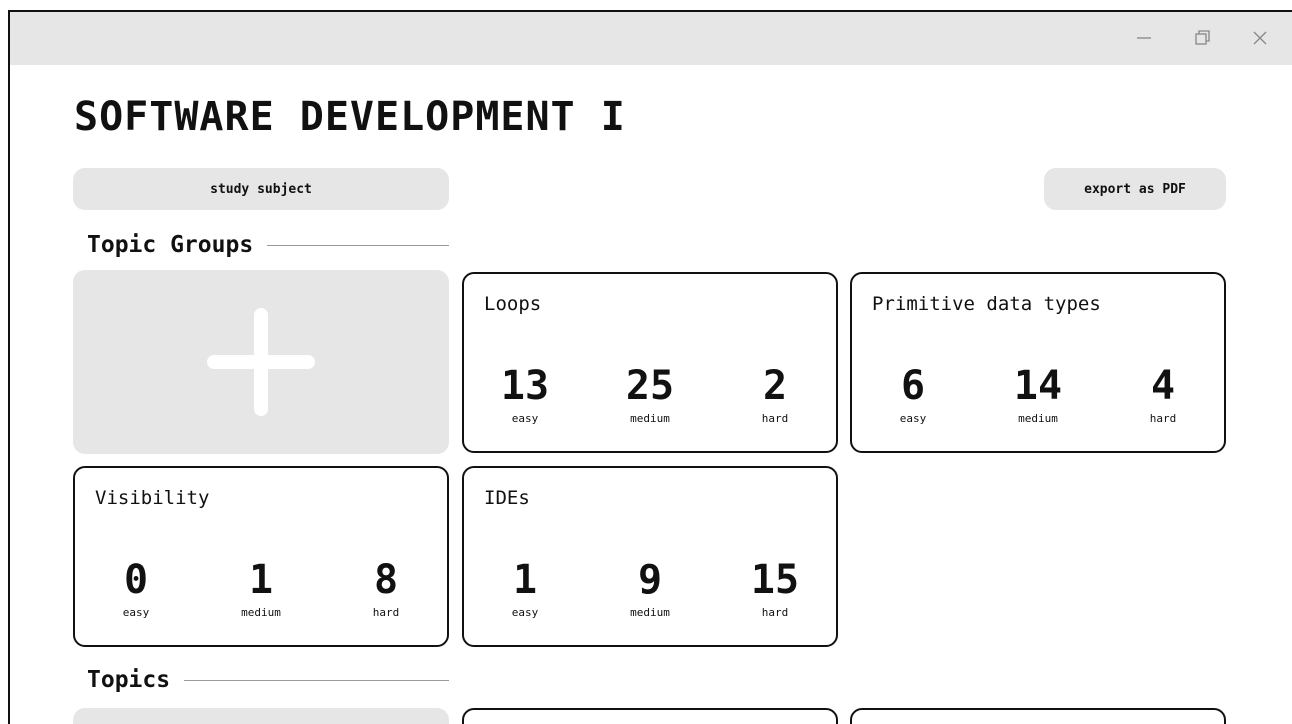 Image resolution: width=1292 pixels, height=724 pixels. I want to click on close-icon, so click(1260, 38).